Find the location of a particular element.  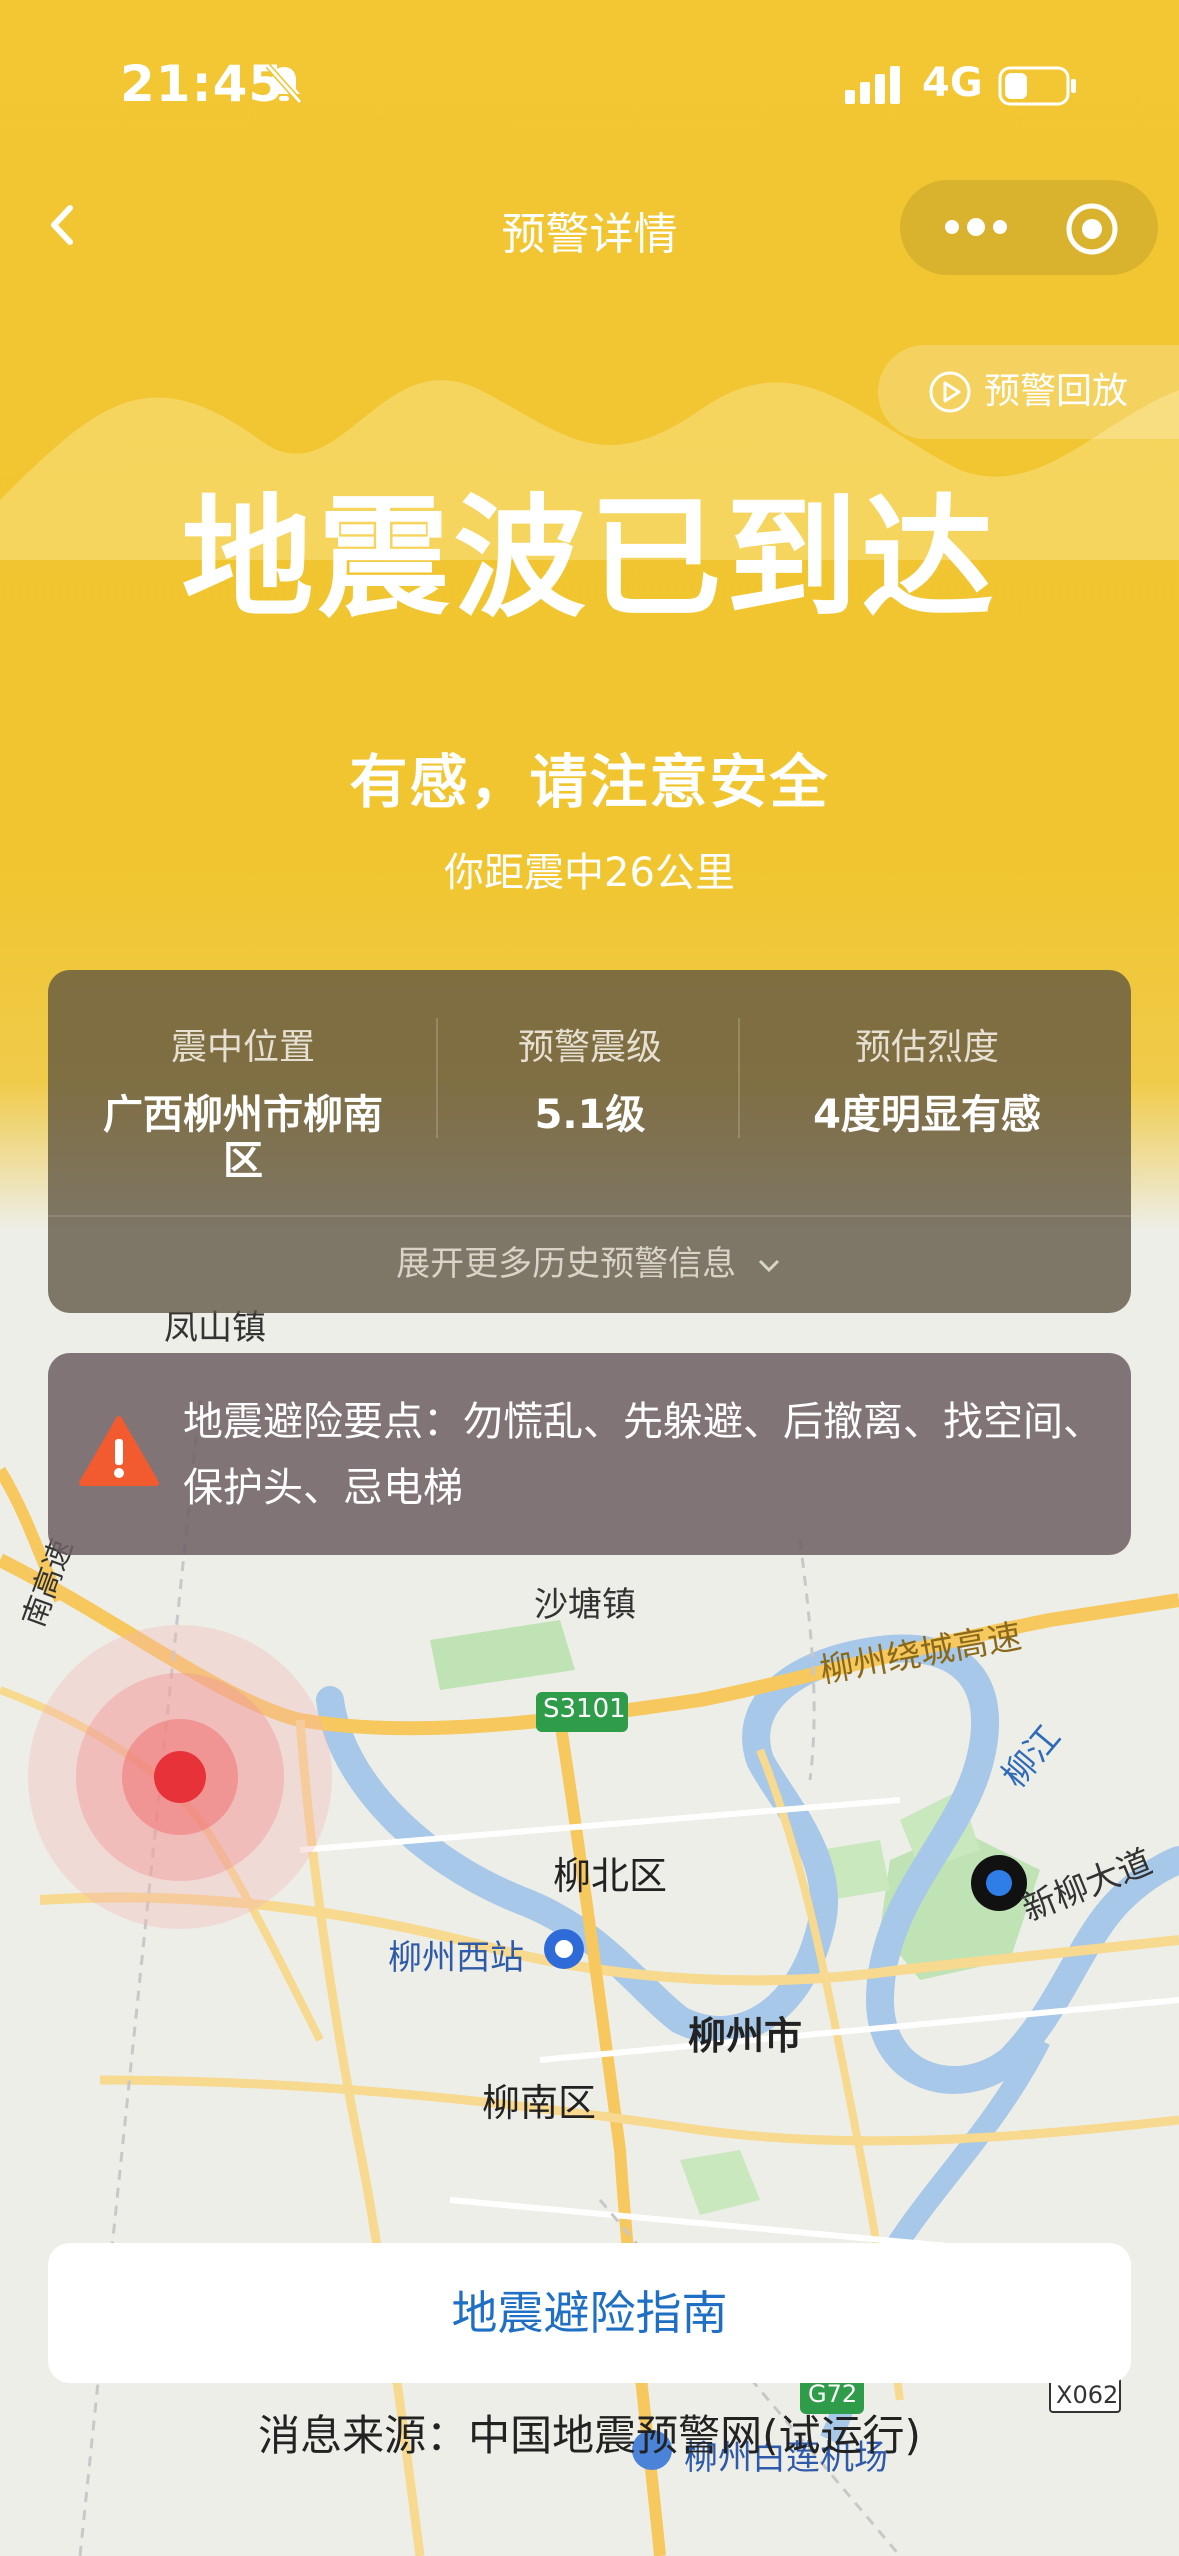

intensity-column: 预估烈度 4度明显有感 is located at coordinates (927, 1078).